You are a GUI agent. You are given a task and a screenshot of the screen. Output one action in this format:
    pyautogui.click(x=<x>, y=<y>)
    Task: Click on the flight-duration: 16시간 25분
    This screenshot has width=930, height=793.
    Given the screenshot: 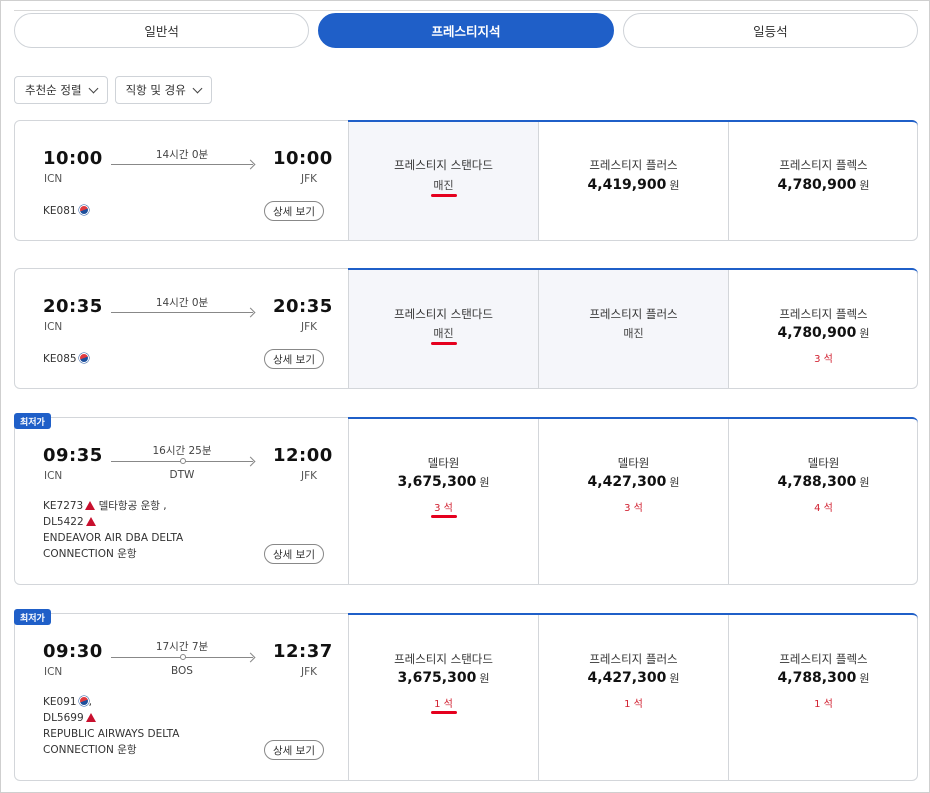 What is the action you would take?
    pyautogui.click(x=182, y=451)
    